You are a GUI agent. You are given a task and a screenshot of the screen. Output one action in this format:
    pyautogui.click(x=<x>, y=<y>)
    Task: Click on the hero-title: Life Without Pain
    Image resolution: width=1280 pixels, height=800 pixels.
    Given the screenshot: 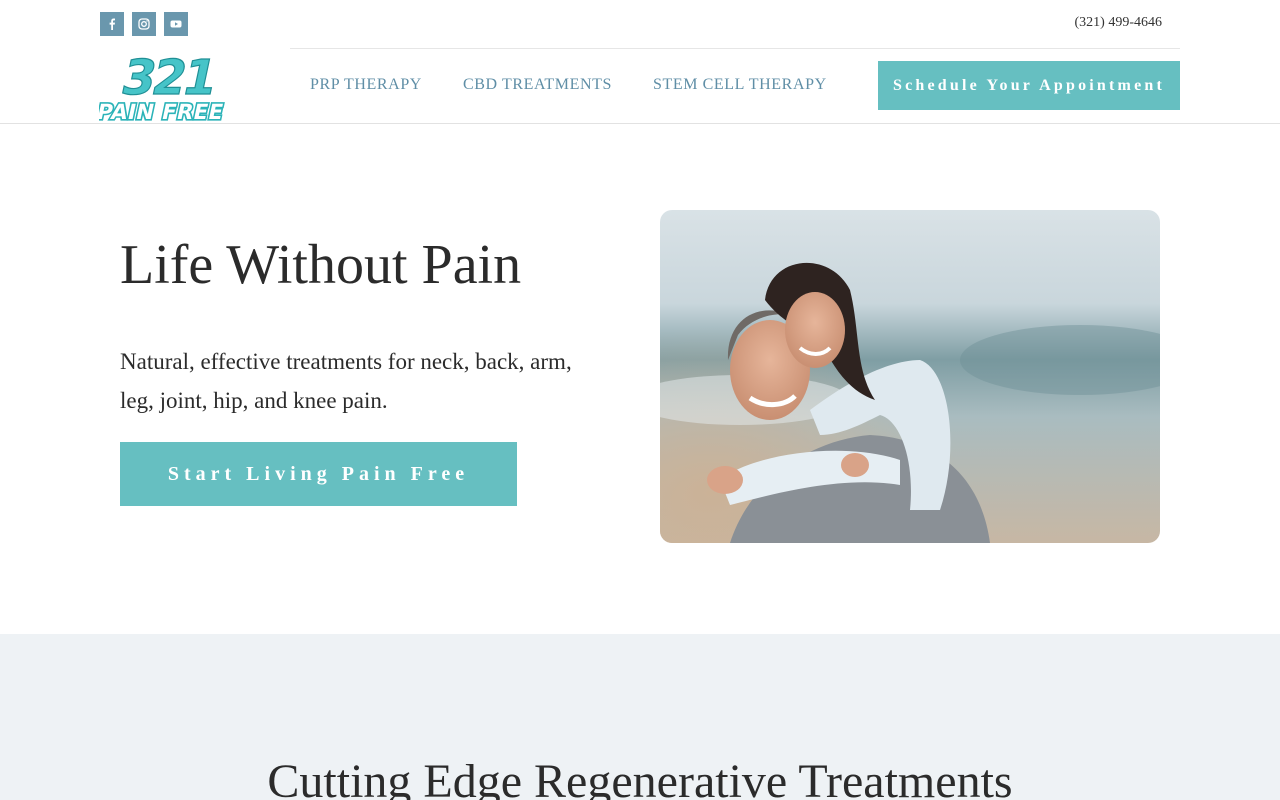 What is the action you would take?
    pyautogui.click(x=321, y=265)
    